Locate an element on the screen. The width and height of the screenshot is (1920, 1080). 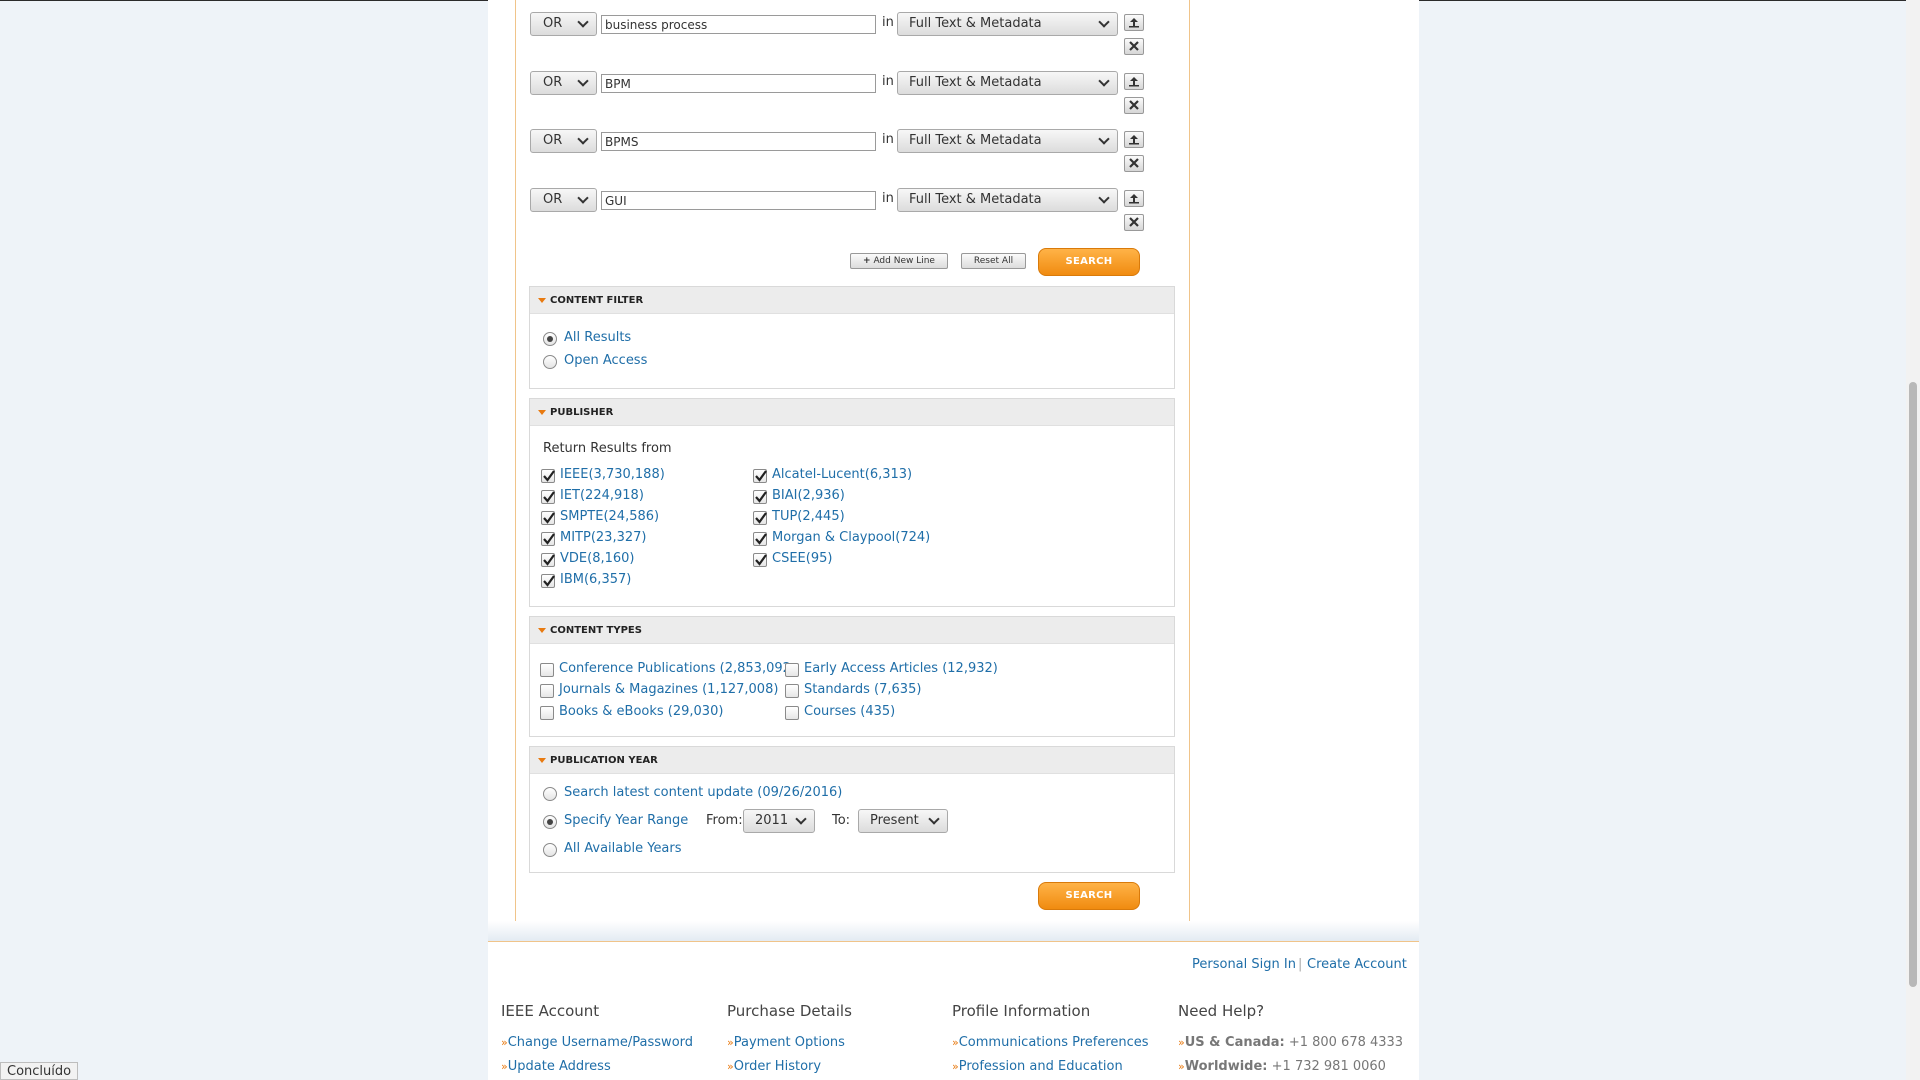
publisher-label: IBM(6,357) is located at coordinates (595, 579).